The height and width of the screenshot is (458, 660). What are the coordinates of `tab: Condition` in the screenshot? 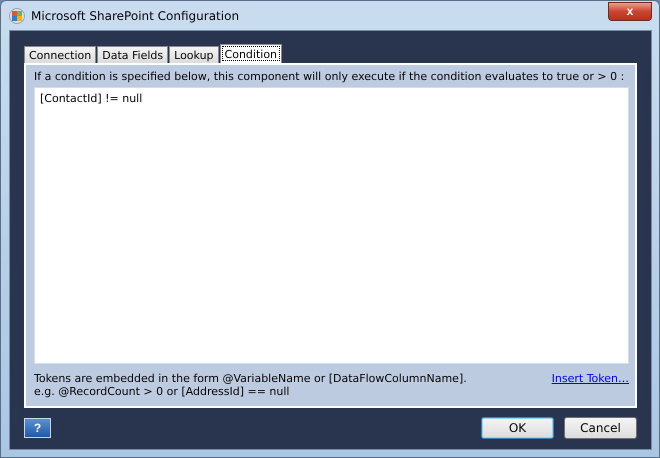 It's located at (251, 53).